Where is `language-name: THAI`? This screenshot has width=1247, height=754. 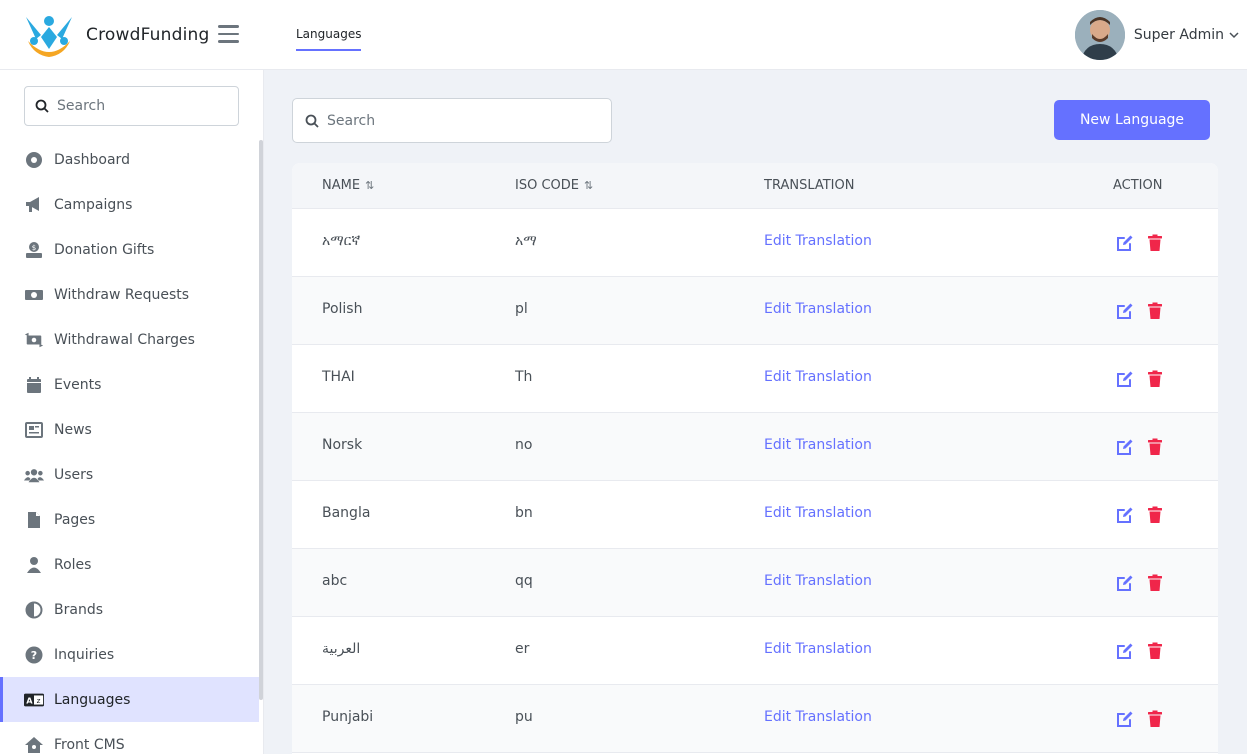
language-name: THAI is located at coordinates (338, 377).